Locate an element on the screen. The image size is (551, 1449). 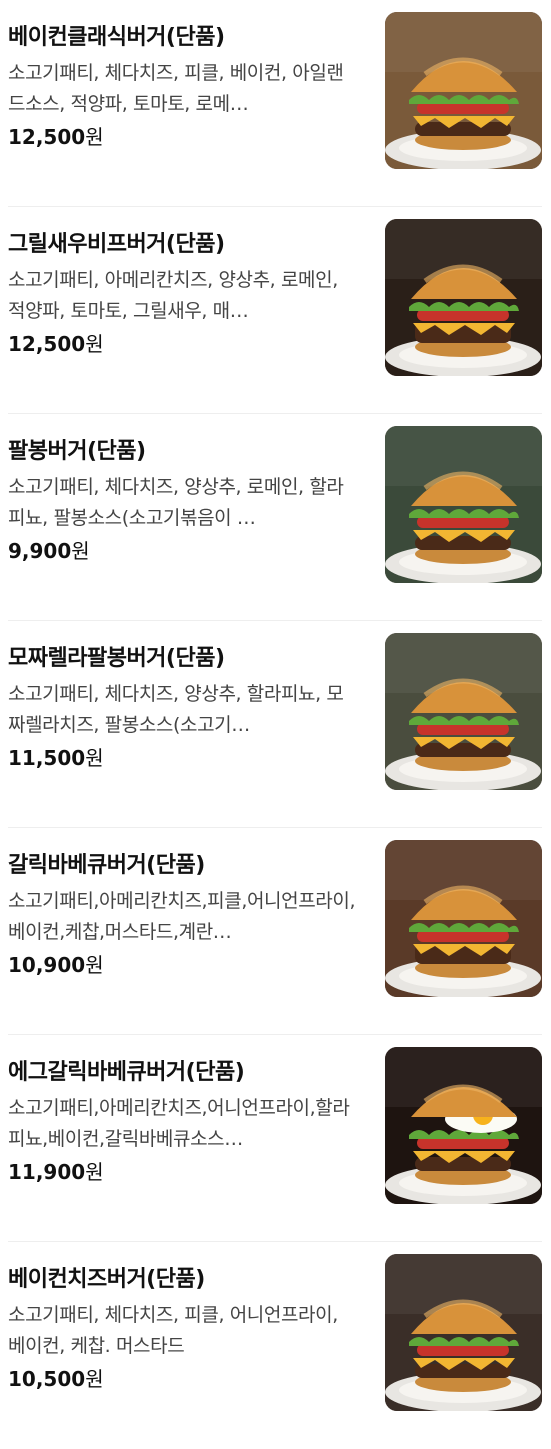
menu-item-name: 갈릭바베큐버거(단품) is located at coordinates (106, 865).